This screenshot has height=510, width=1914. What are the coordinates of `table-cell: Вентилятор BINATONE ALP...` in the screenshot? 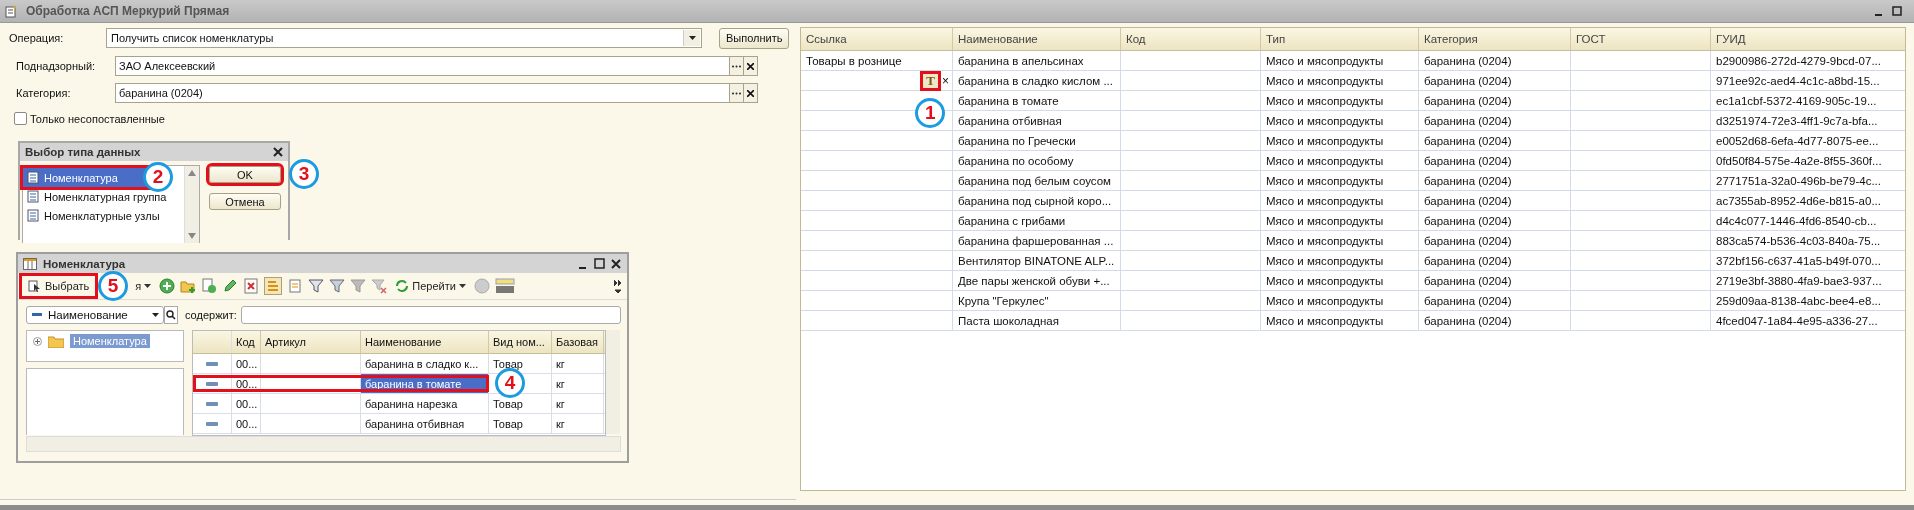 It's located at (1037, 260).